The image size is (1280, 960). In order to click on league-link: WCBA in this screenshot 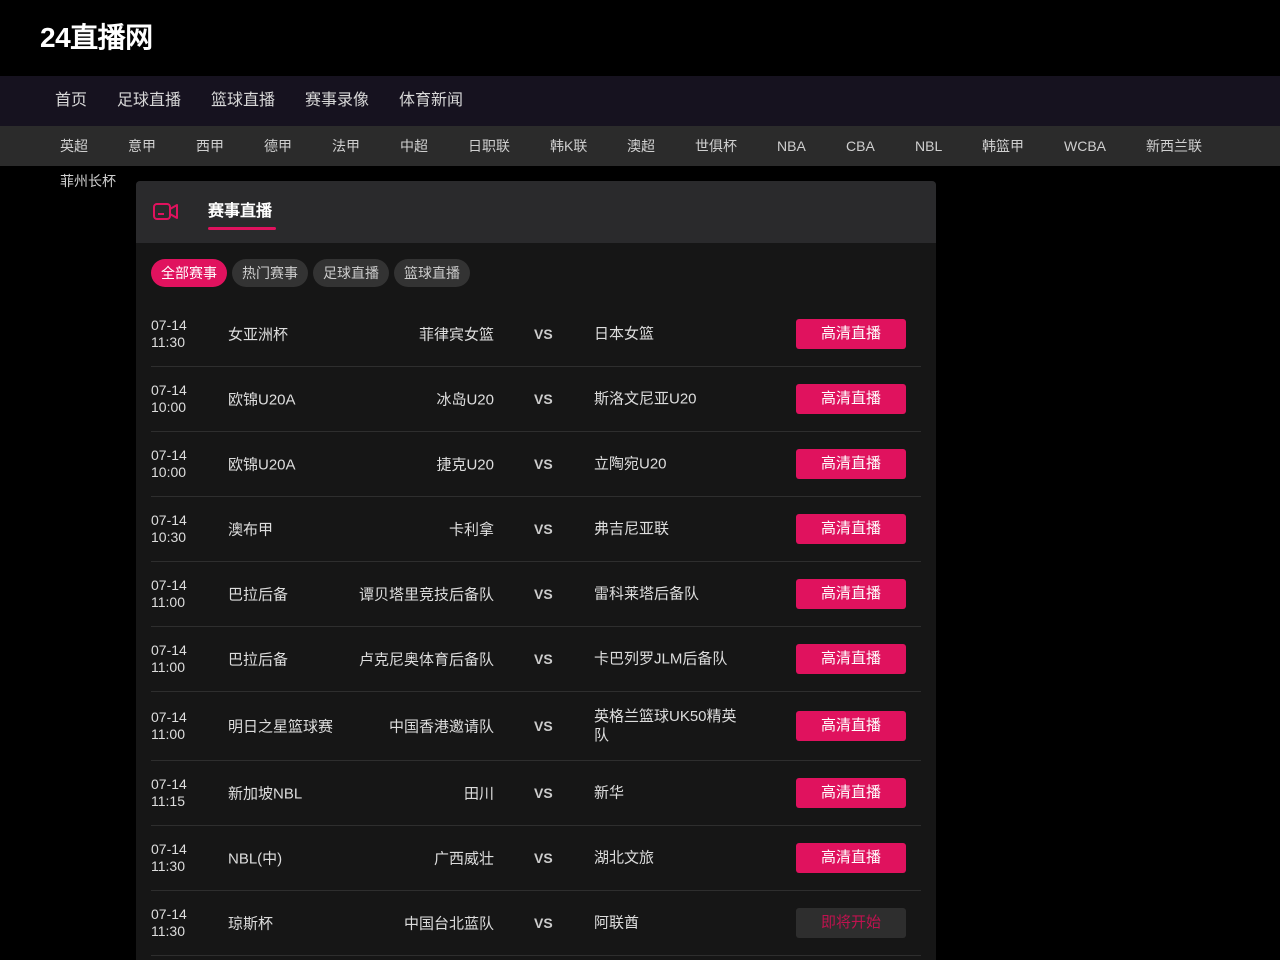, I will do `click(1085, 146)`.